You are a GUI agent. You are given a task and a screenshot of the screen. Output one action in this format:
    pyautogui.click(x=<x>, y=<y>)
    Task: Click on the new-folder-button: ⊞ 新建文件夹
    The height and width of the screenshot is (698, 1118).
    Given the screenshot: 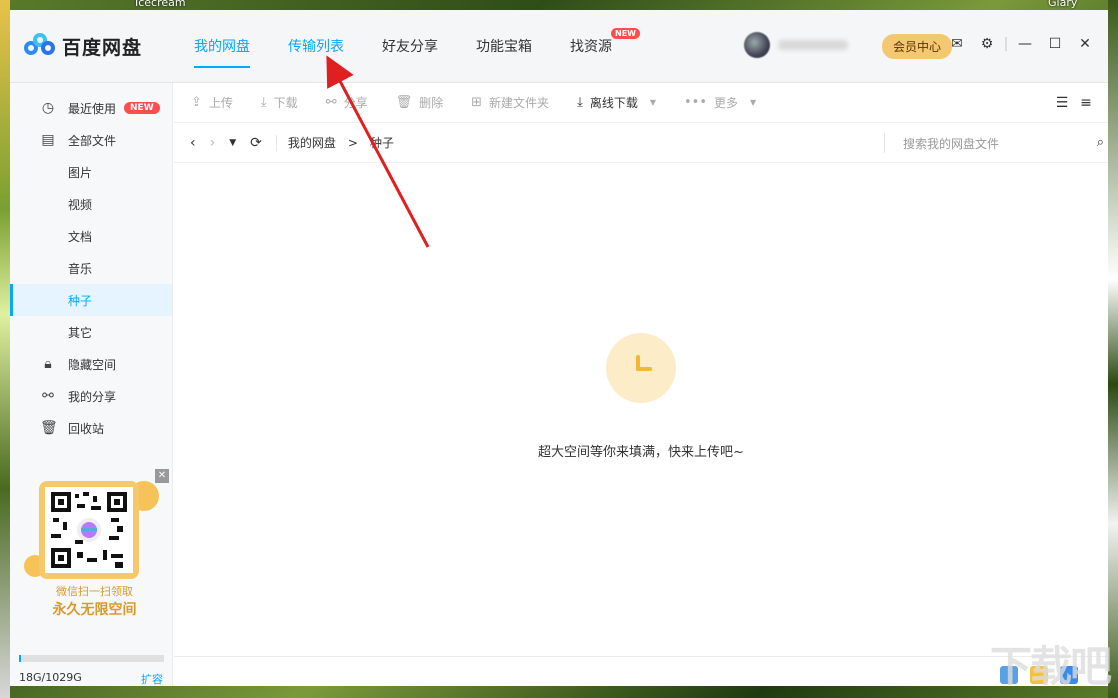 What is the action you would take?
    pyautogui.click(x=510, y=102)
    